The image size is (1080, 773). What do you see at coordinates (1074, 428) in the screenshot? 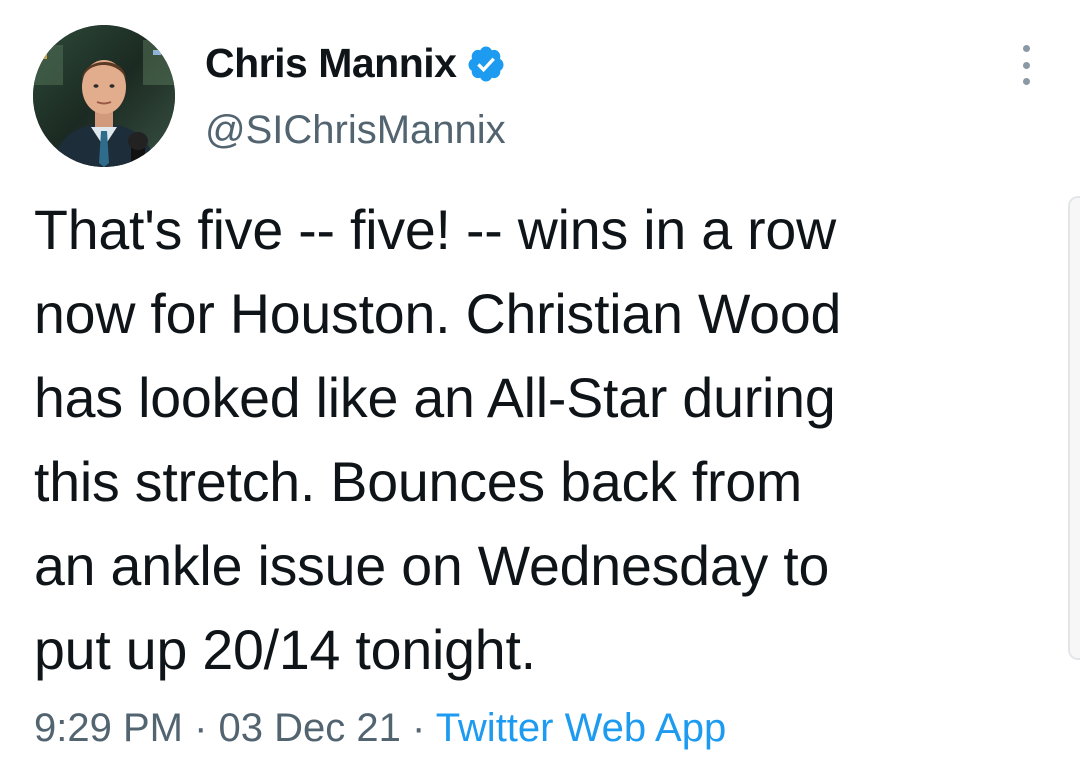
I see `scrollbar` at bounding box center [1074, 428].